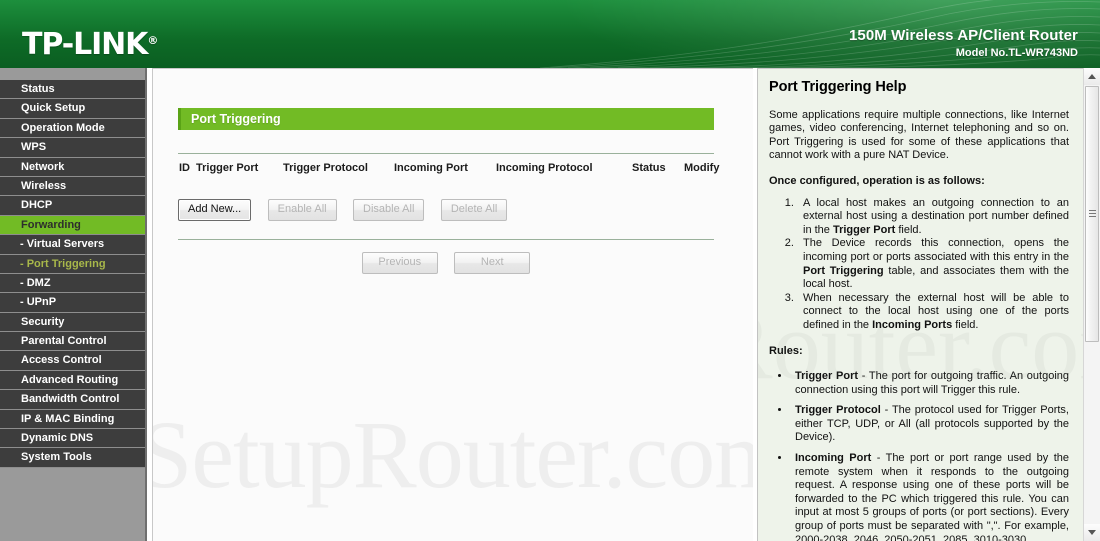  Describe the element at coordinates (446, 119) in the screenshot. I see `page-title-bar: Port Triggering` at that location.